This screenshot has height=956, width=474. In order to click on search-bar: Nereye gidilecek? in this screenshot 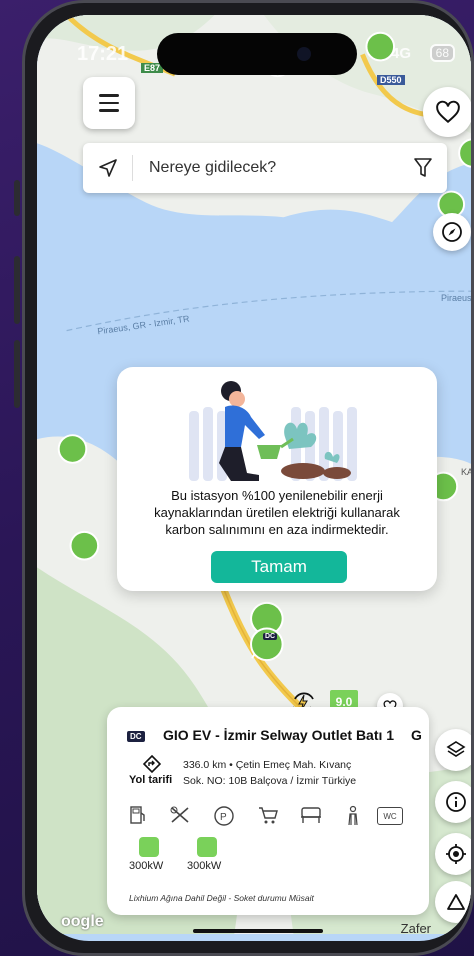, I will do `click(265, 168)`.